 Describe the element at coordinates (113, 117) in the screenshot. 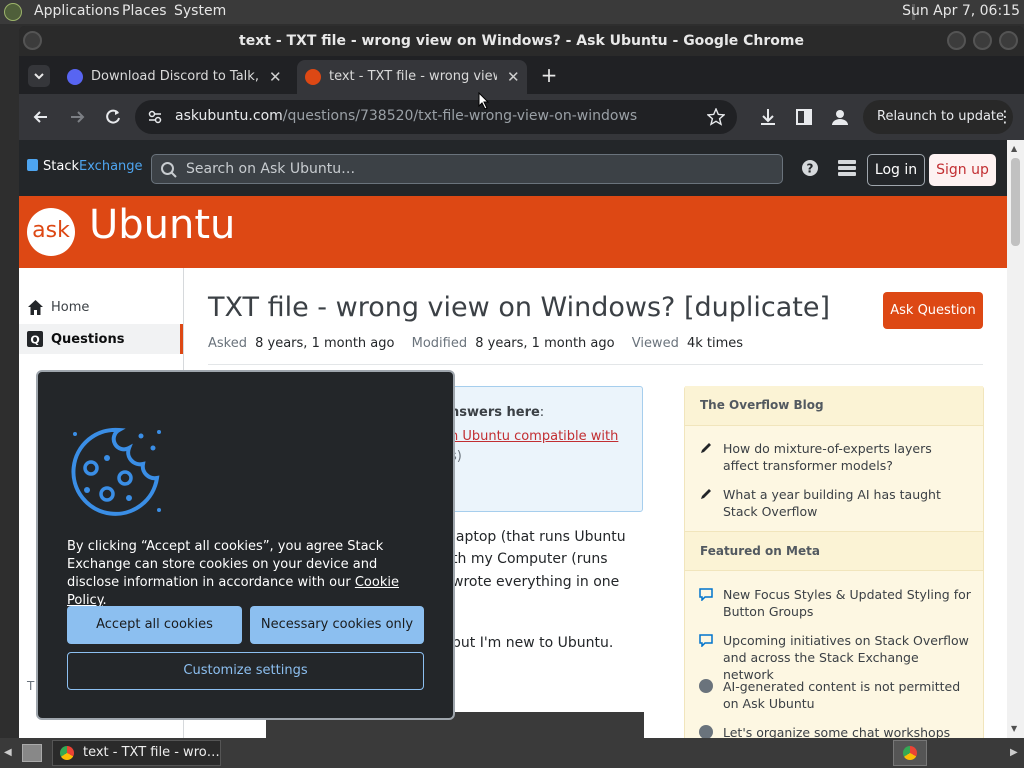

I see `reload-icon` at that location.